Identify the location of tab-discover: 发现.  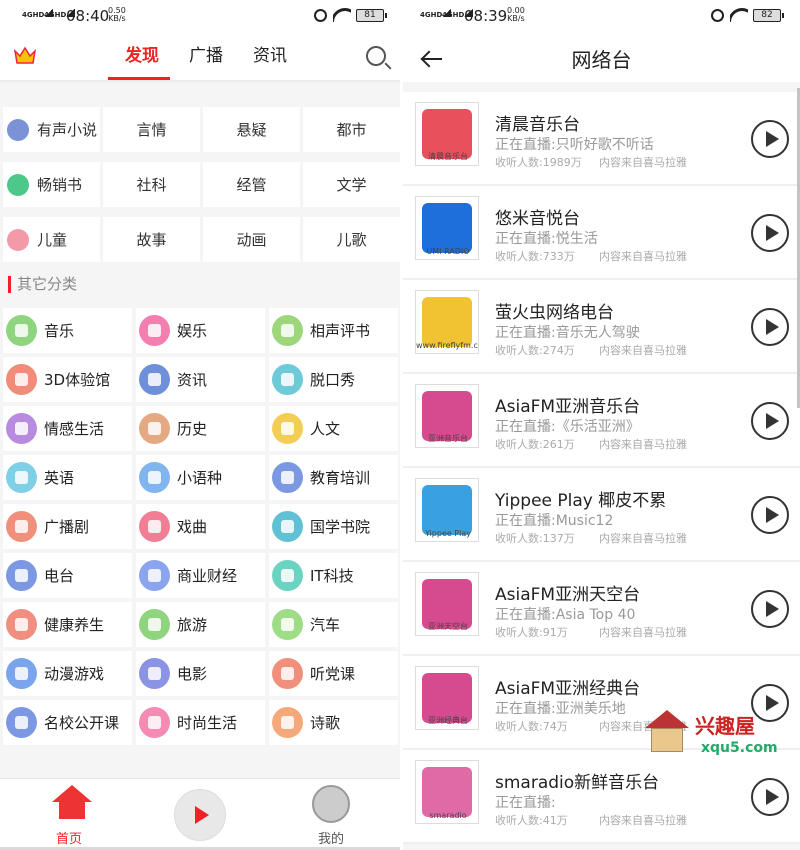
(142, 58).